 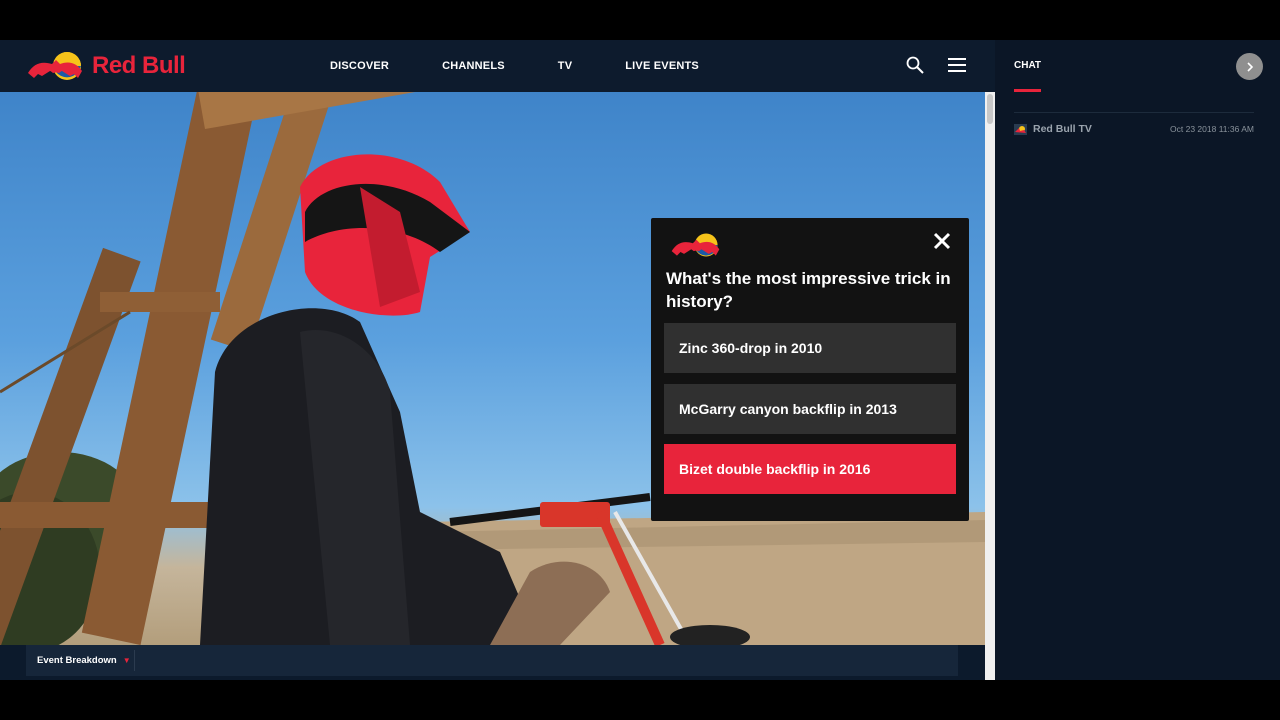 What do you see at coordinates (514, 66) in the screenshot?
I see `main-nav: DISCOVER CHANNELS TV LIVE EVENTS` at bounding box center [514, 66].